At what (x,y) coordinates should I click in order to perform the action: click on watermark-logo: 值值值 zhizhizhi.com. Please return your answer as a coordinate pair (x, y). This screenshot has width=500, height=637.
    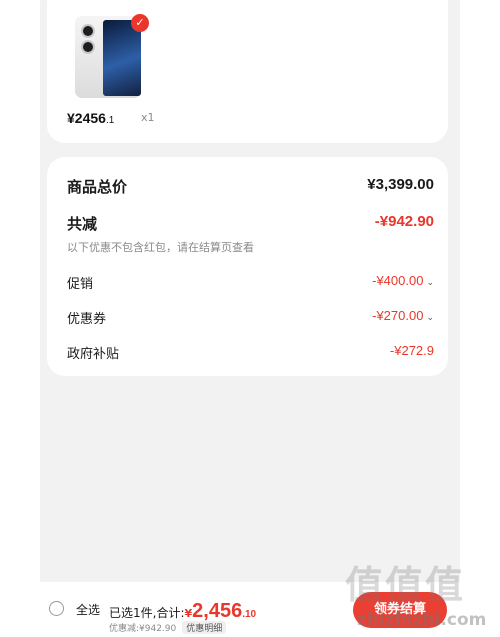
    Looking at the image, I should click on (420, 594).